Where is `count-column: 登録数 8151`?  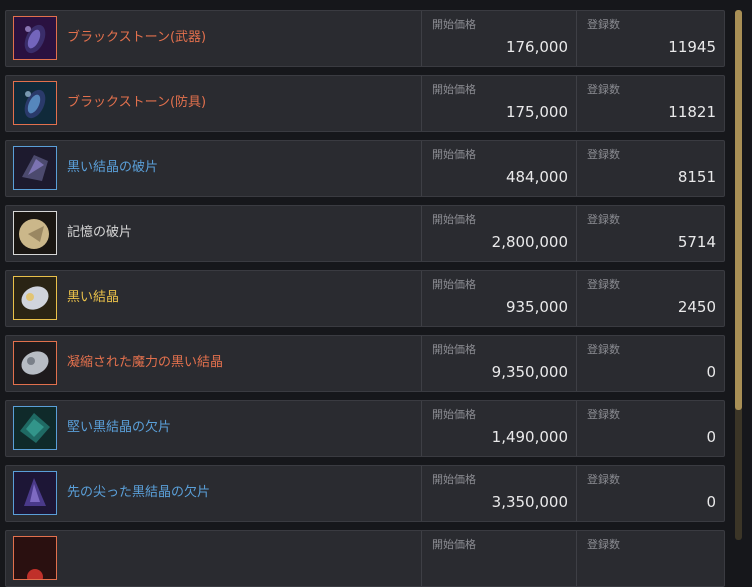 count-column: 登録数 8151 is located at coordinates (650, 168).